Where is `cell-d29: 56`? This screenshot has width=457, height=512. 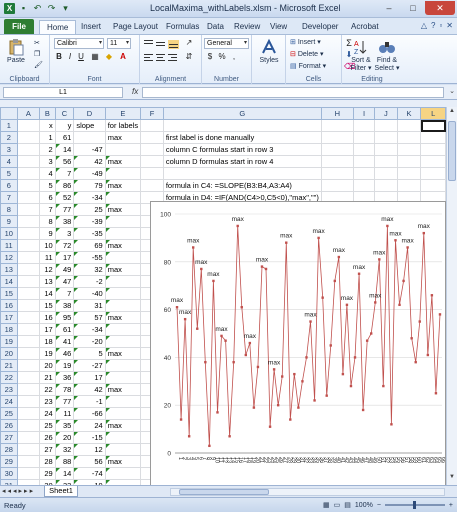 cell-d29: 56 is located at coordinates (89, 461).